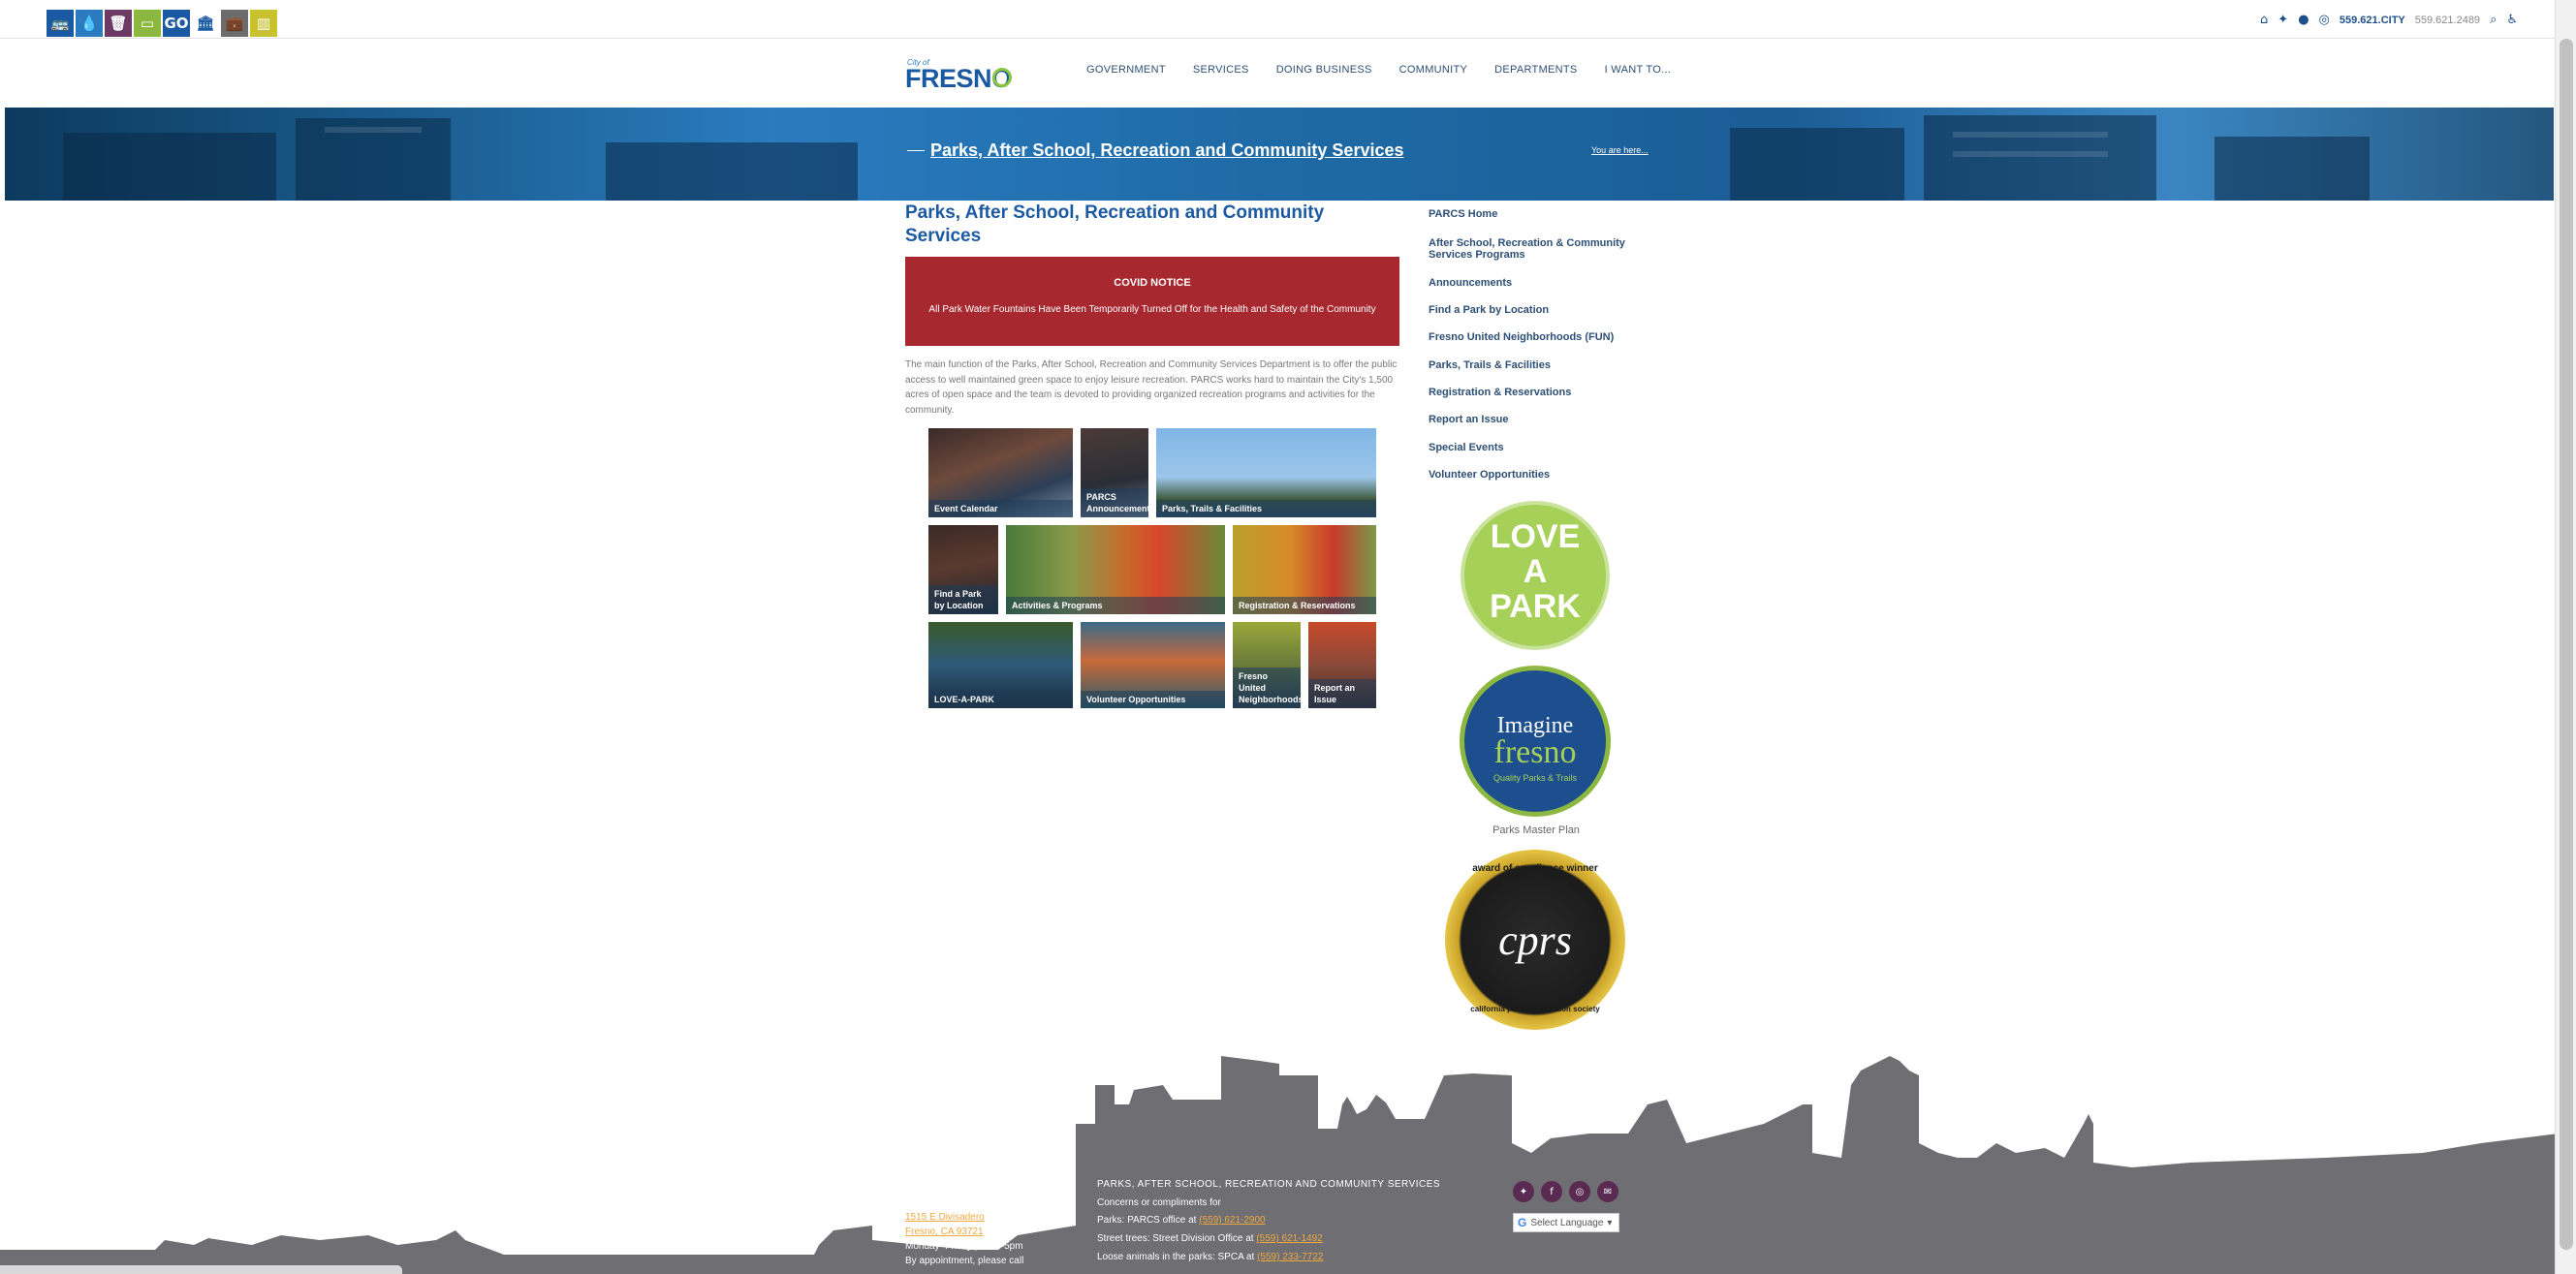 The height and width of the screenshot is (1274, 2576). What do you see at coordinates (1535, 1009) in the screenshot?
I see `cprs-ring-bottom: california park & recreation society` at bounding box center [1535, 1009].